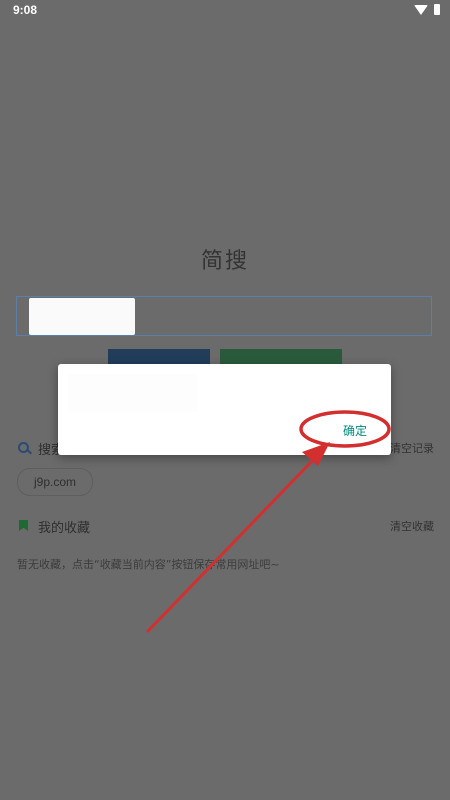 Image resolution: width=450 pixels, height=800 pixels. I want to click on search-icon, so click(23, 447).